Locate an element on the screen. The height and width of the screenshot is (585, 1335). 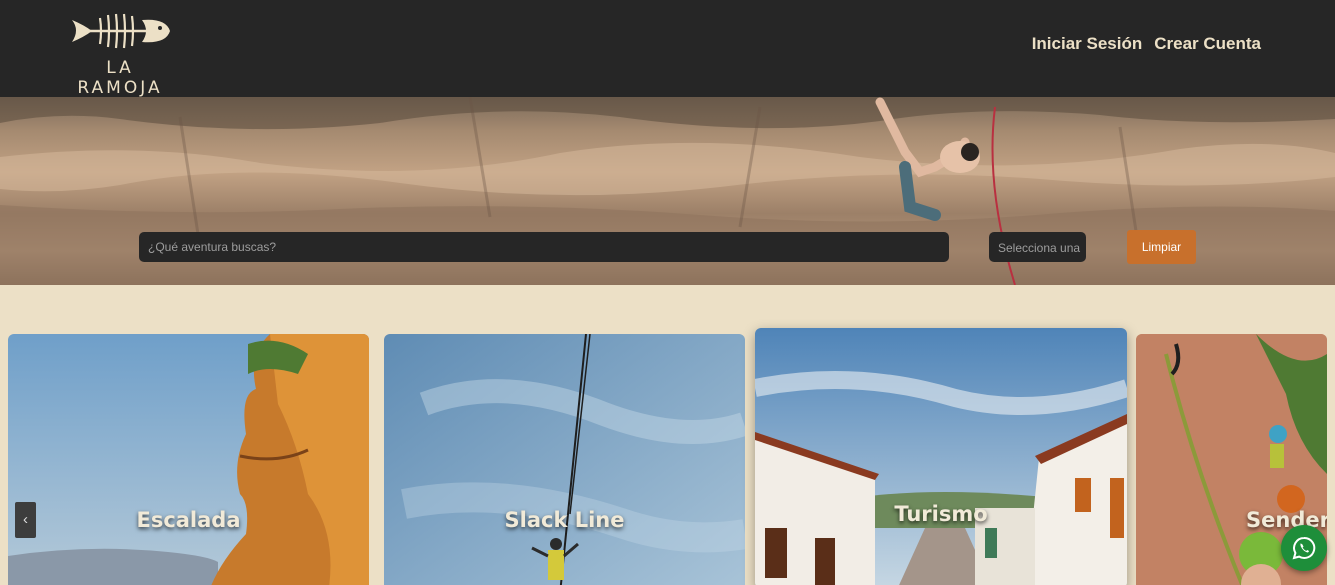
activity-card-escalada: Escalada is located at coordinates (188, 459).